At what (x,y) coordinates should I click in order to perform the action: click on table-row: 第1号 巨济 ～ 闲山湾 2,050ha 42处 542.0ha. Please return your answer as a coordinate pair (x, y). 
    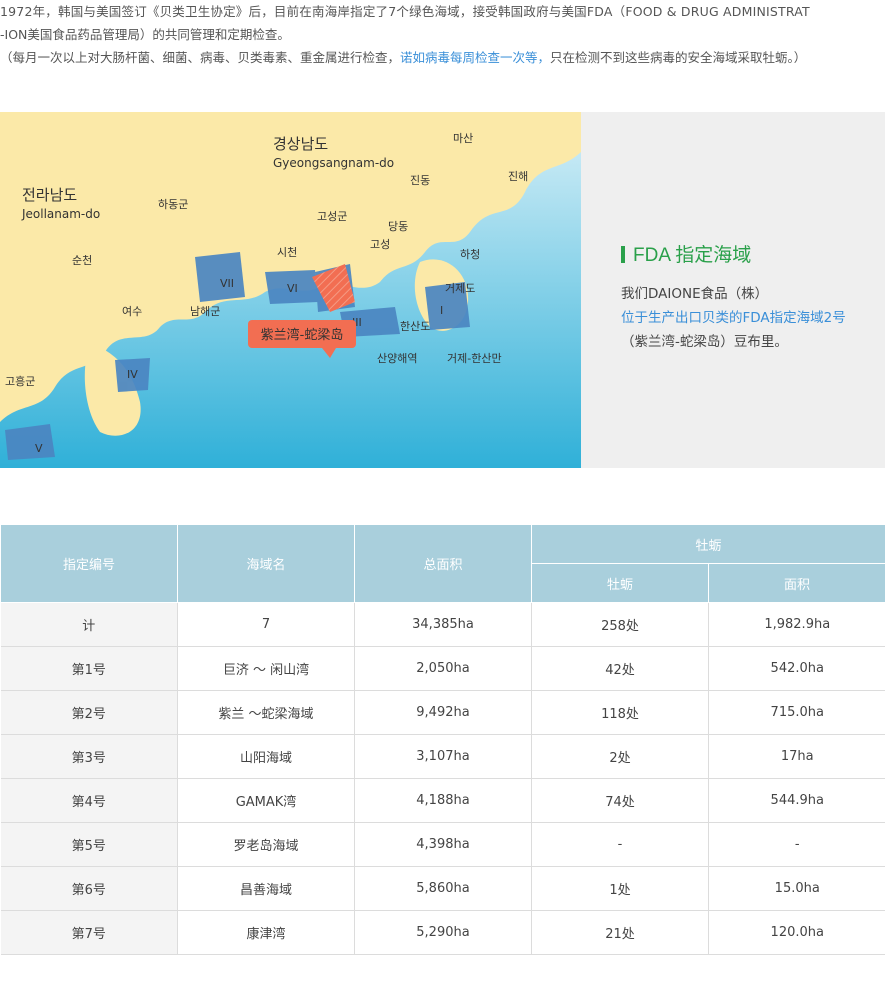
    Looking at the image, I should click on (442, 668).